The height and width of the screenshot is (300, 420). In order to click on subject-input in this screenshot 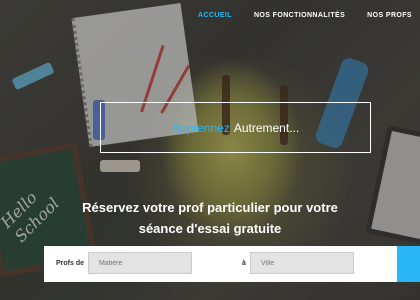, I will do `click(140, 263)`.